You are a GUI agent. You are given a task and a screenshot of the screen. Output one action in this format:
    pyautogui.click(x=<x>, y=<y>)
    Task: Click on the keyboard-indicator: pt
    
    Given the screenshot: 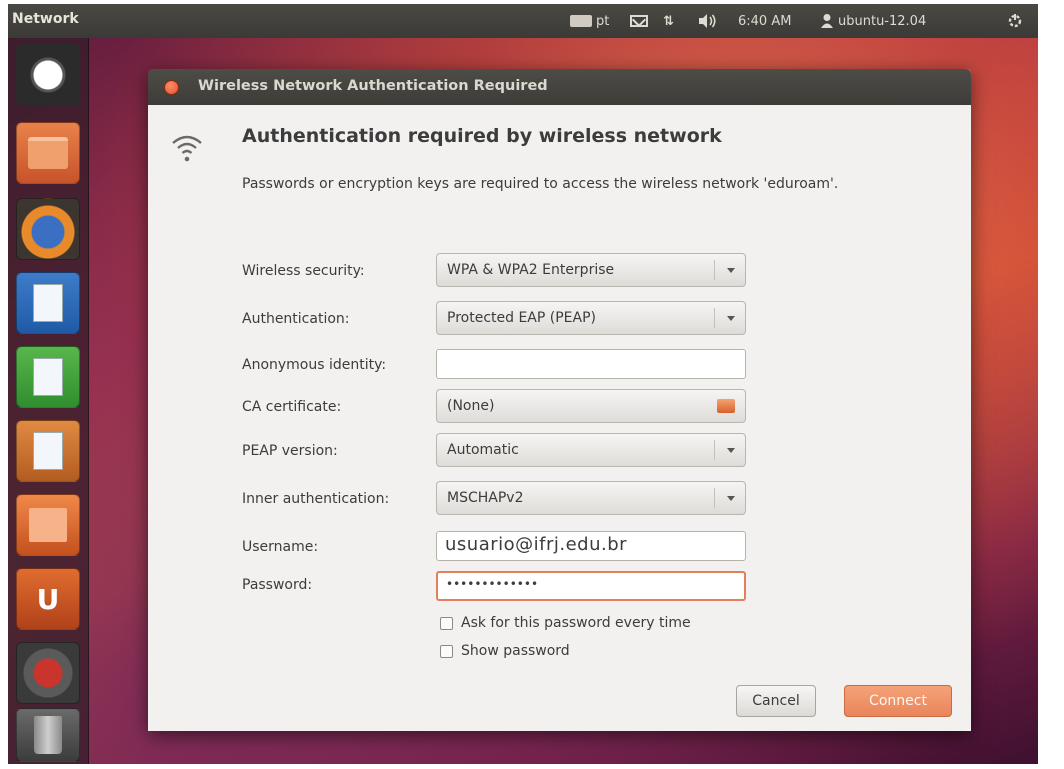 What is the action you would take?
    pyautogui.click(x=589, y=21)
    